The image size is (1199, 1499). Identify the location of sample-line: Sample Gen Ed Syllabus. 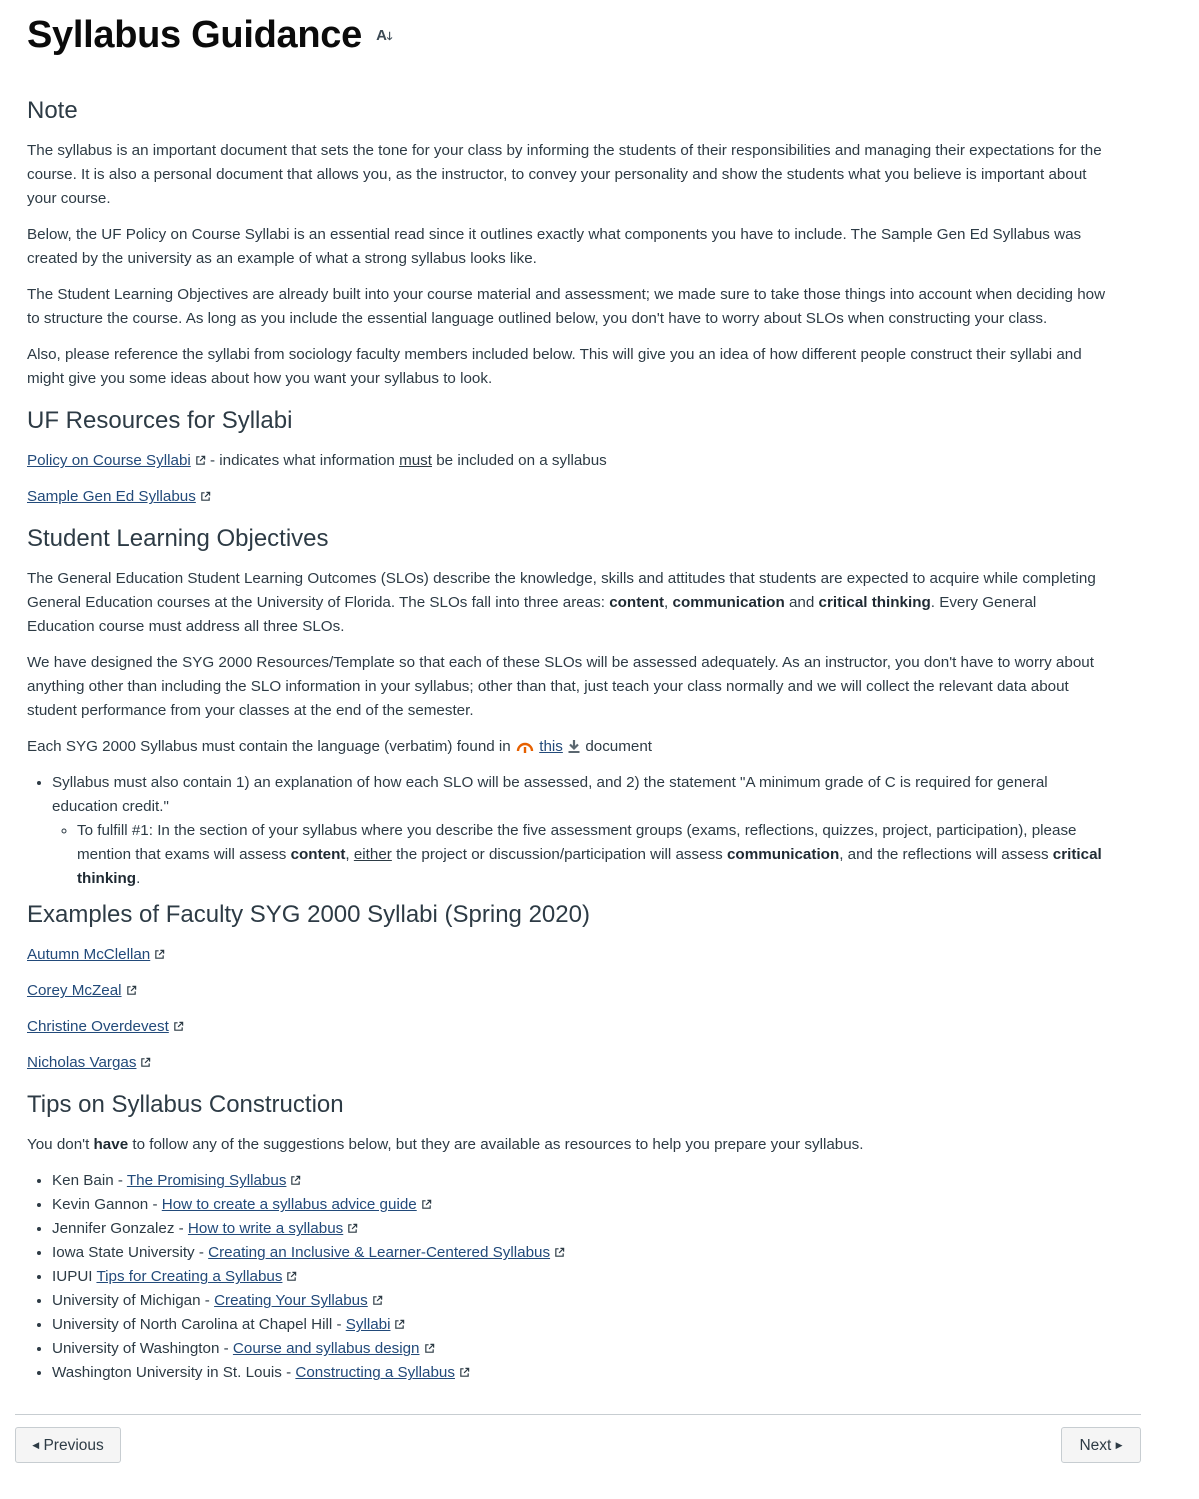
(567, 497).